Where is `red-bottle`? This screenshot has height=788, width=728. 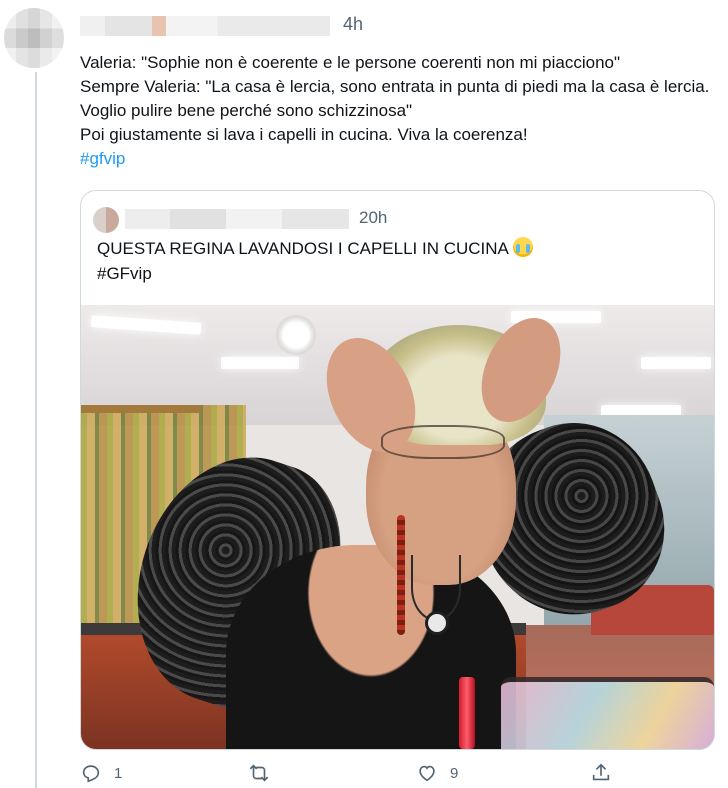 red-bottle is located at coordinates (467, 713).